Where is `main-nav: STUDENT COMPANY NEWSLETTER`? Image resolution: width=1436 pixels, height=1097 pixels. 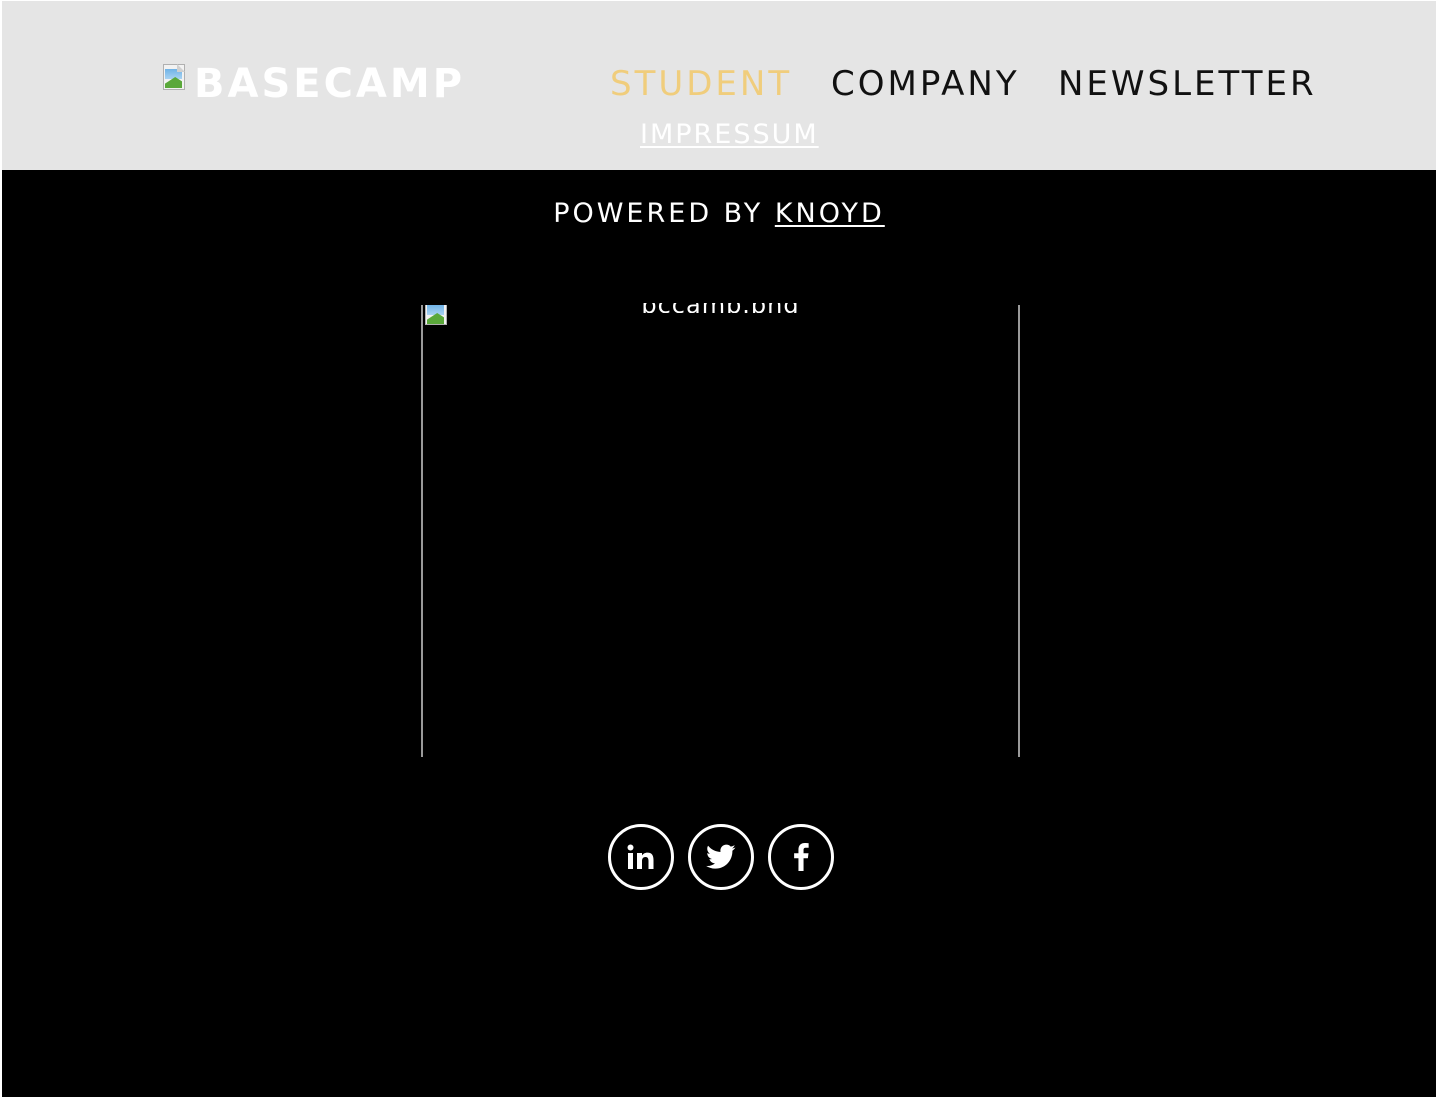
main-nav: STUDENT COMPANY NEWSLETTER is located at coordinates (719, 86).